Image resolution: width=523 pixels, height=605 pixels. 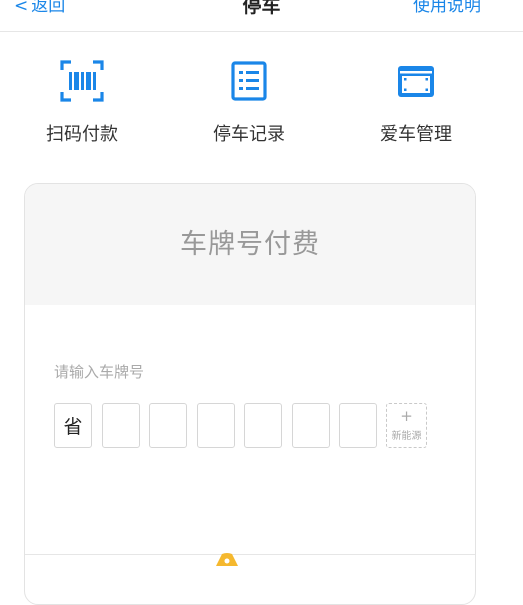 What do you see at coordinates (249, 134) in the screenshot?
I see `parking-records-label: 停车记录` at bounding box center [249, 134].